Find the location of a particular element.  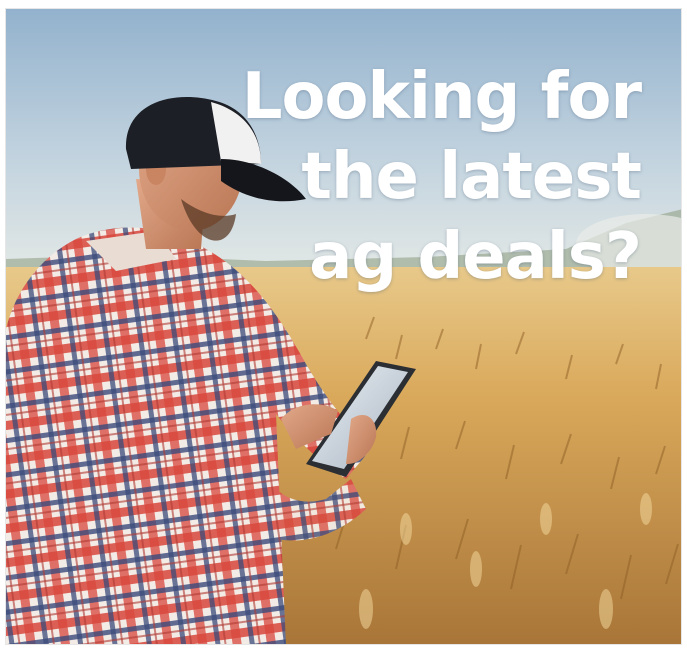

headline-line-1: Looking for is located at coordinates (441, 97).